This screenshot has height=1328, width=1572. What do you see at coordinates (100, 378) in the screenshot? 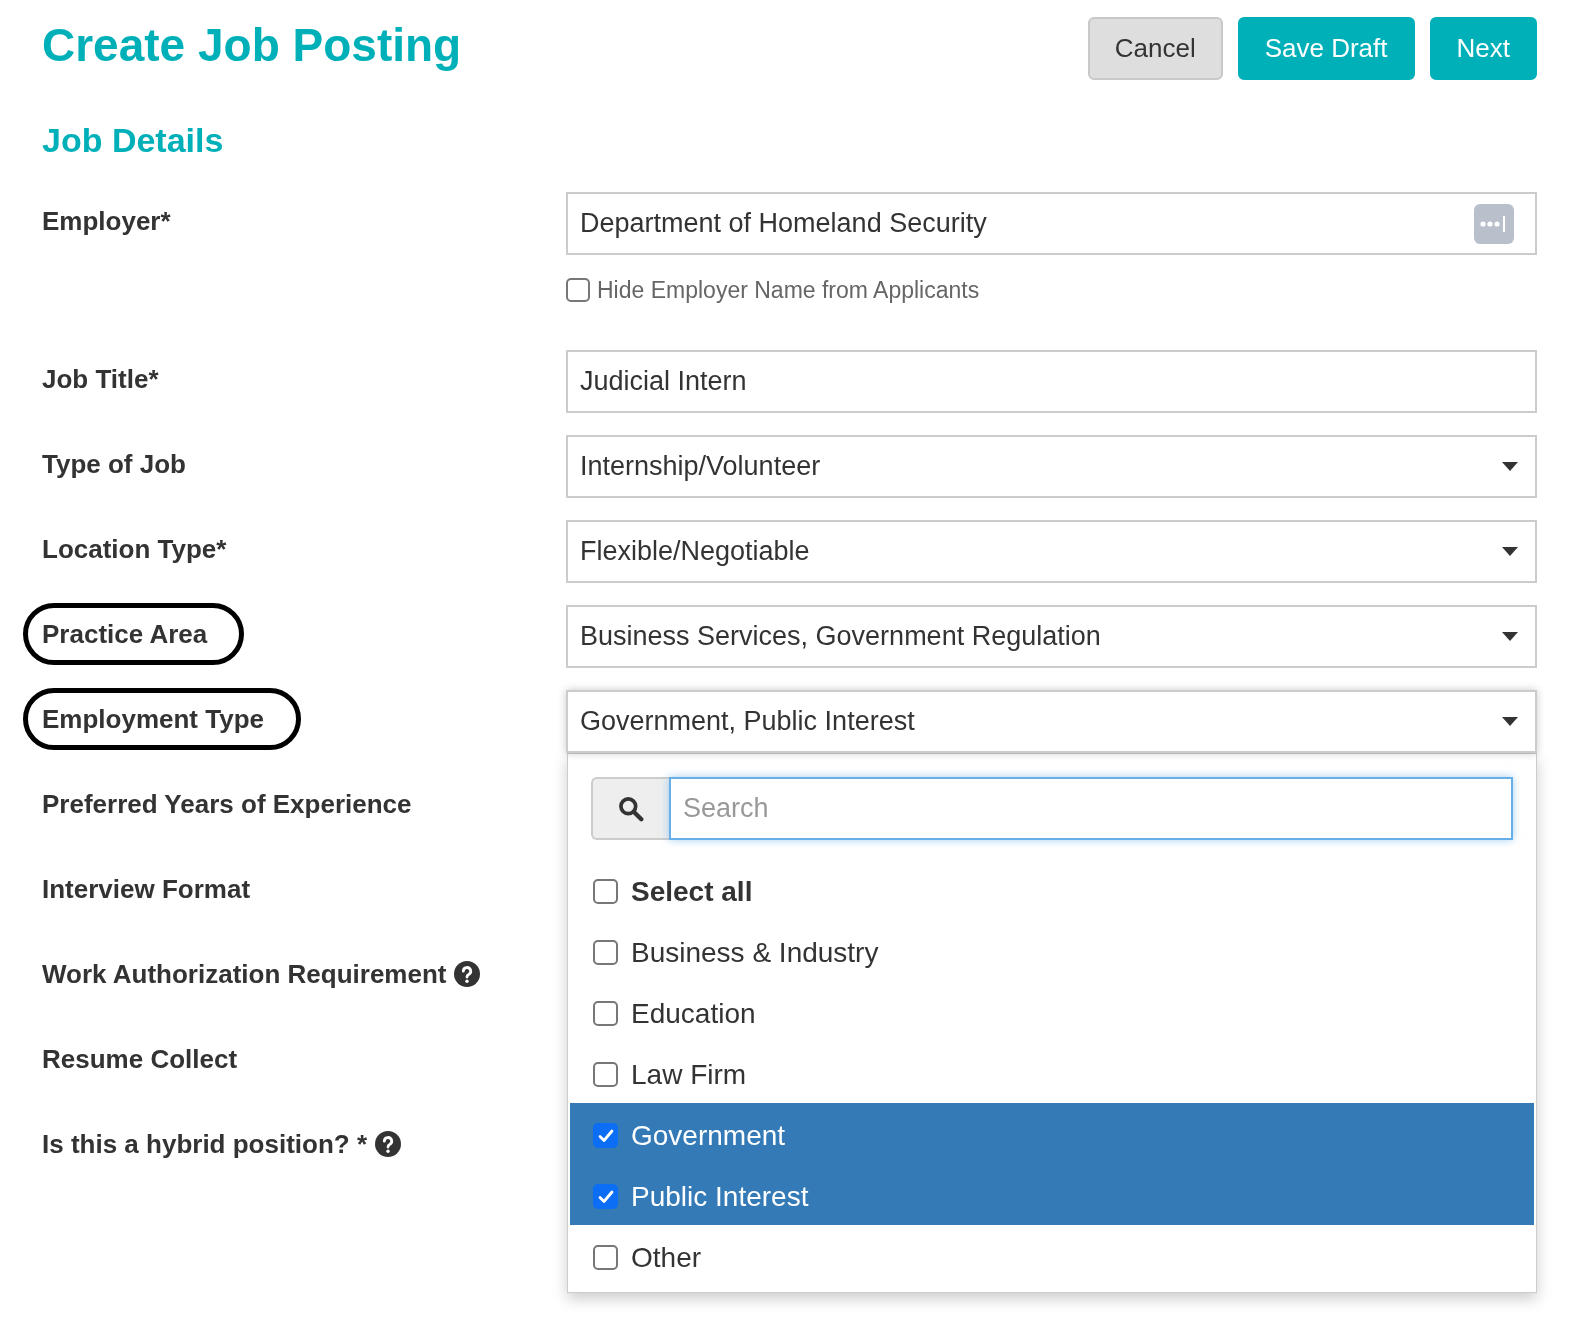
I see `field-label: Job Title*` at bounding box center [100, 378].